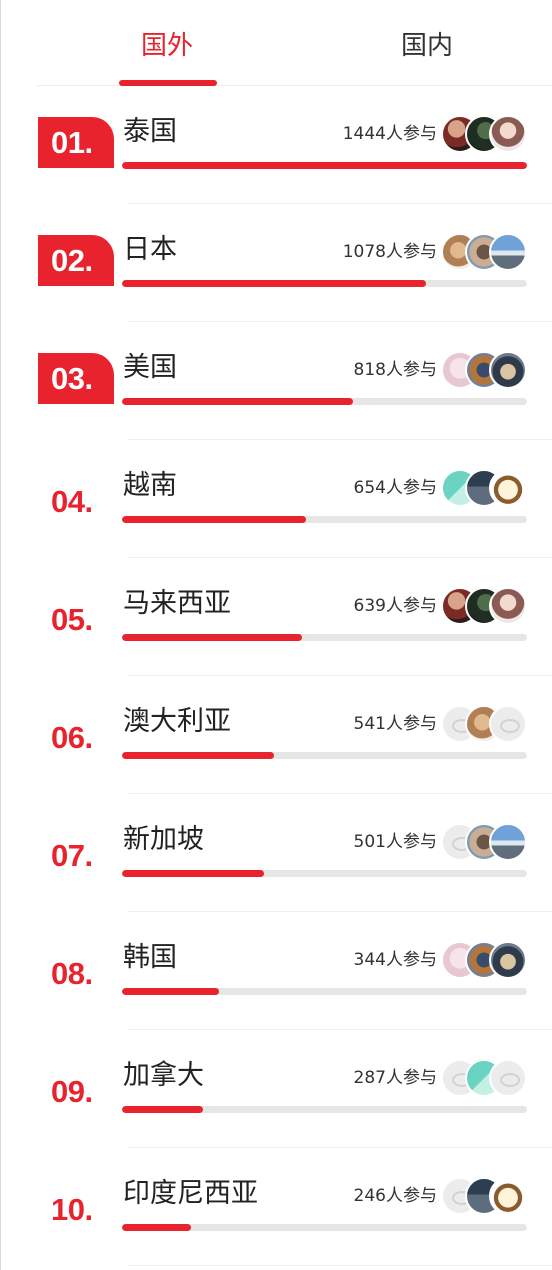 Image resolution: width=552 pixels, height=1270 pixels. I want to click on participant-count: 344人参与, so click(395, 960).